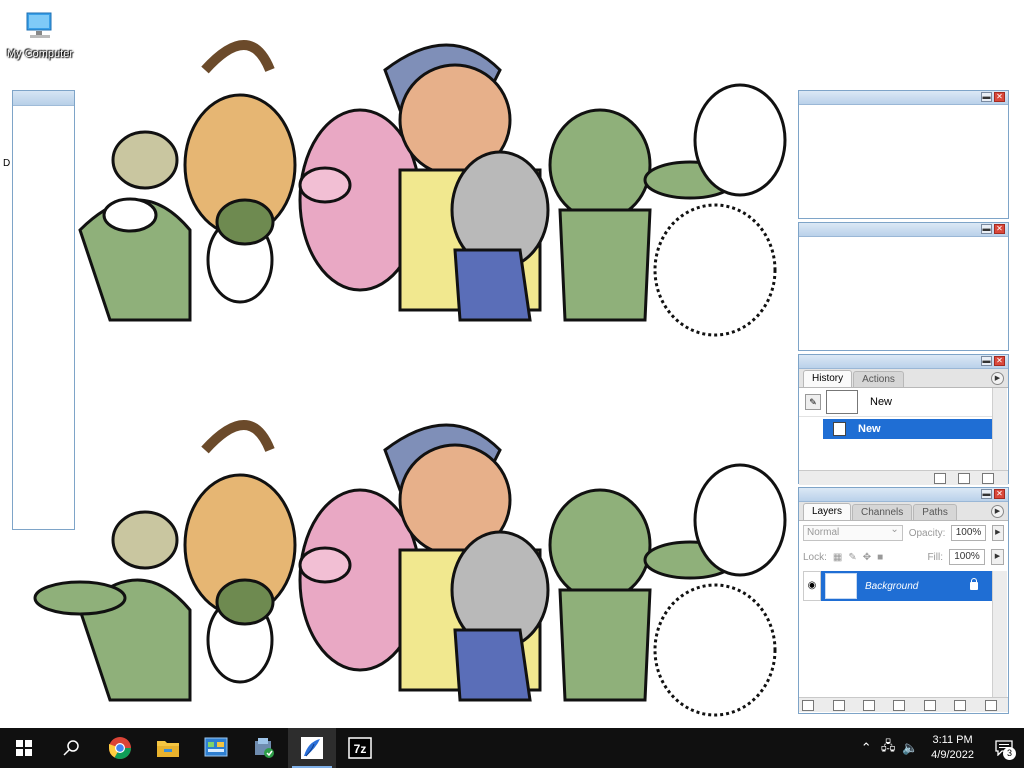 The width and height of the screenshot is (1024, 768). What do you see at coordinates (967, 557) in the screenshot?
I see `fill-input: 100%` at bounding box center [967, 557].